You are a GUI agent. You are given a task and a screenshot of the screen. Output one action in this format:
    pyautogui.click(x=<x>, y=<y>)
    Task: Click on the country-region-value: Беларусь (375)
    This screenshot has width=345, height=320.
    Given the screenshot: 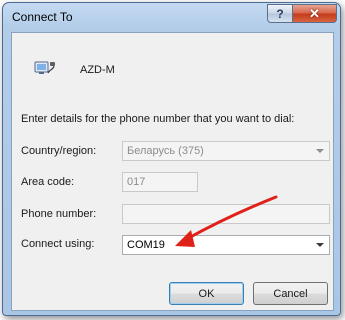 What is the action you would take?
    pyautogui.click(x=165, y=151)
    